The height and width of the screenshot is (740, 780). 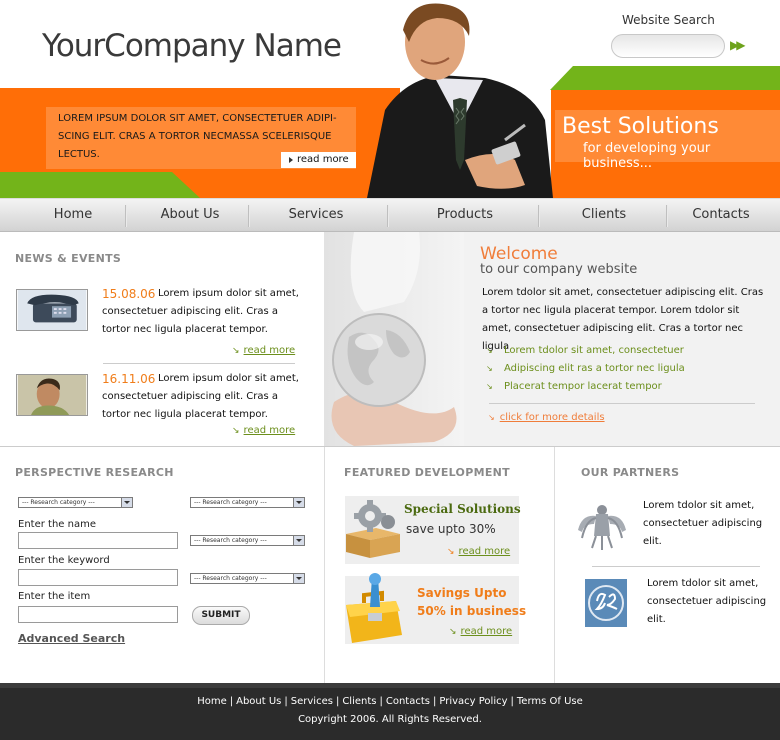 What do you see at coordinates (546, 417) in the screenshot?
I see `click-for-more-link: ↘ click for more details` at bounding box center [546, 417].